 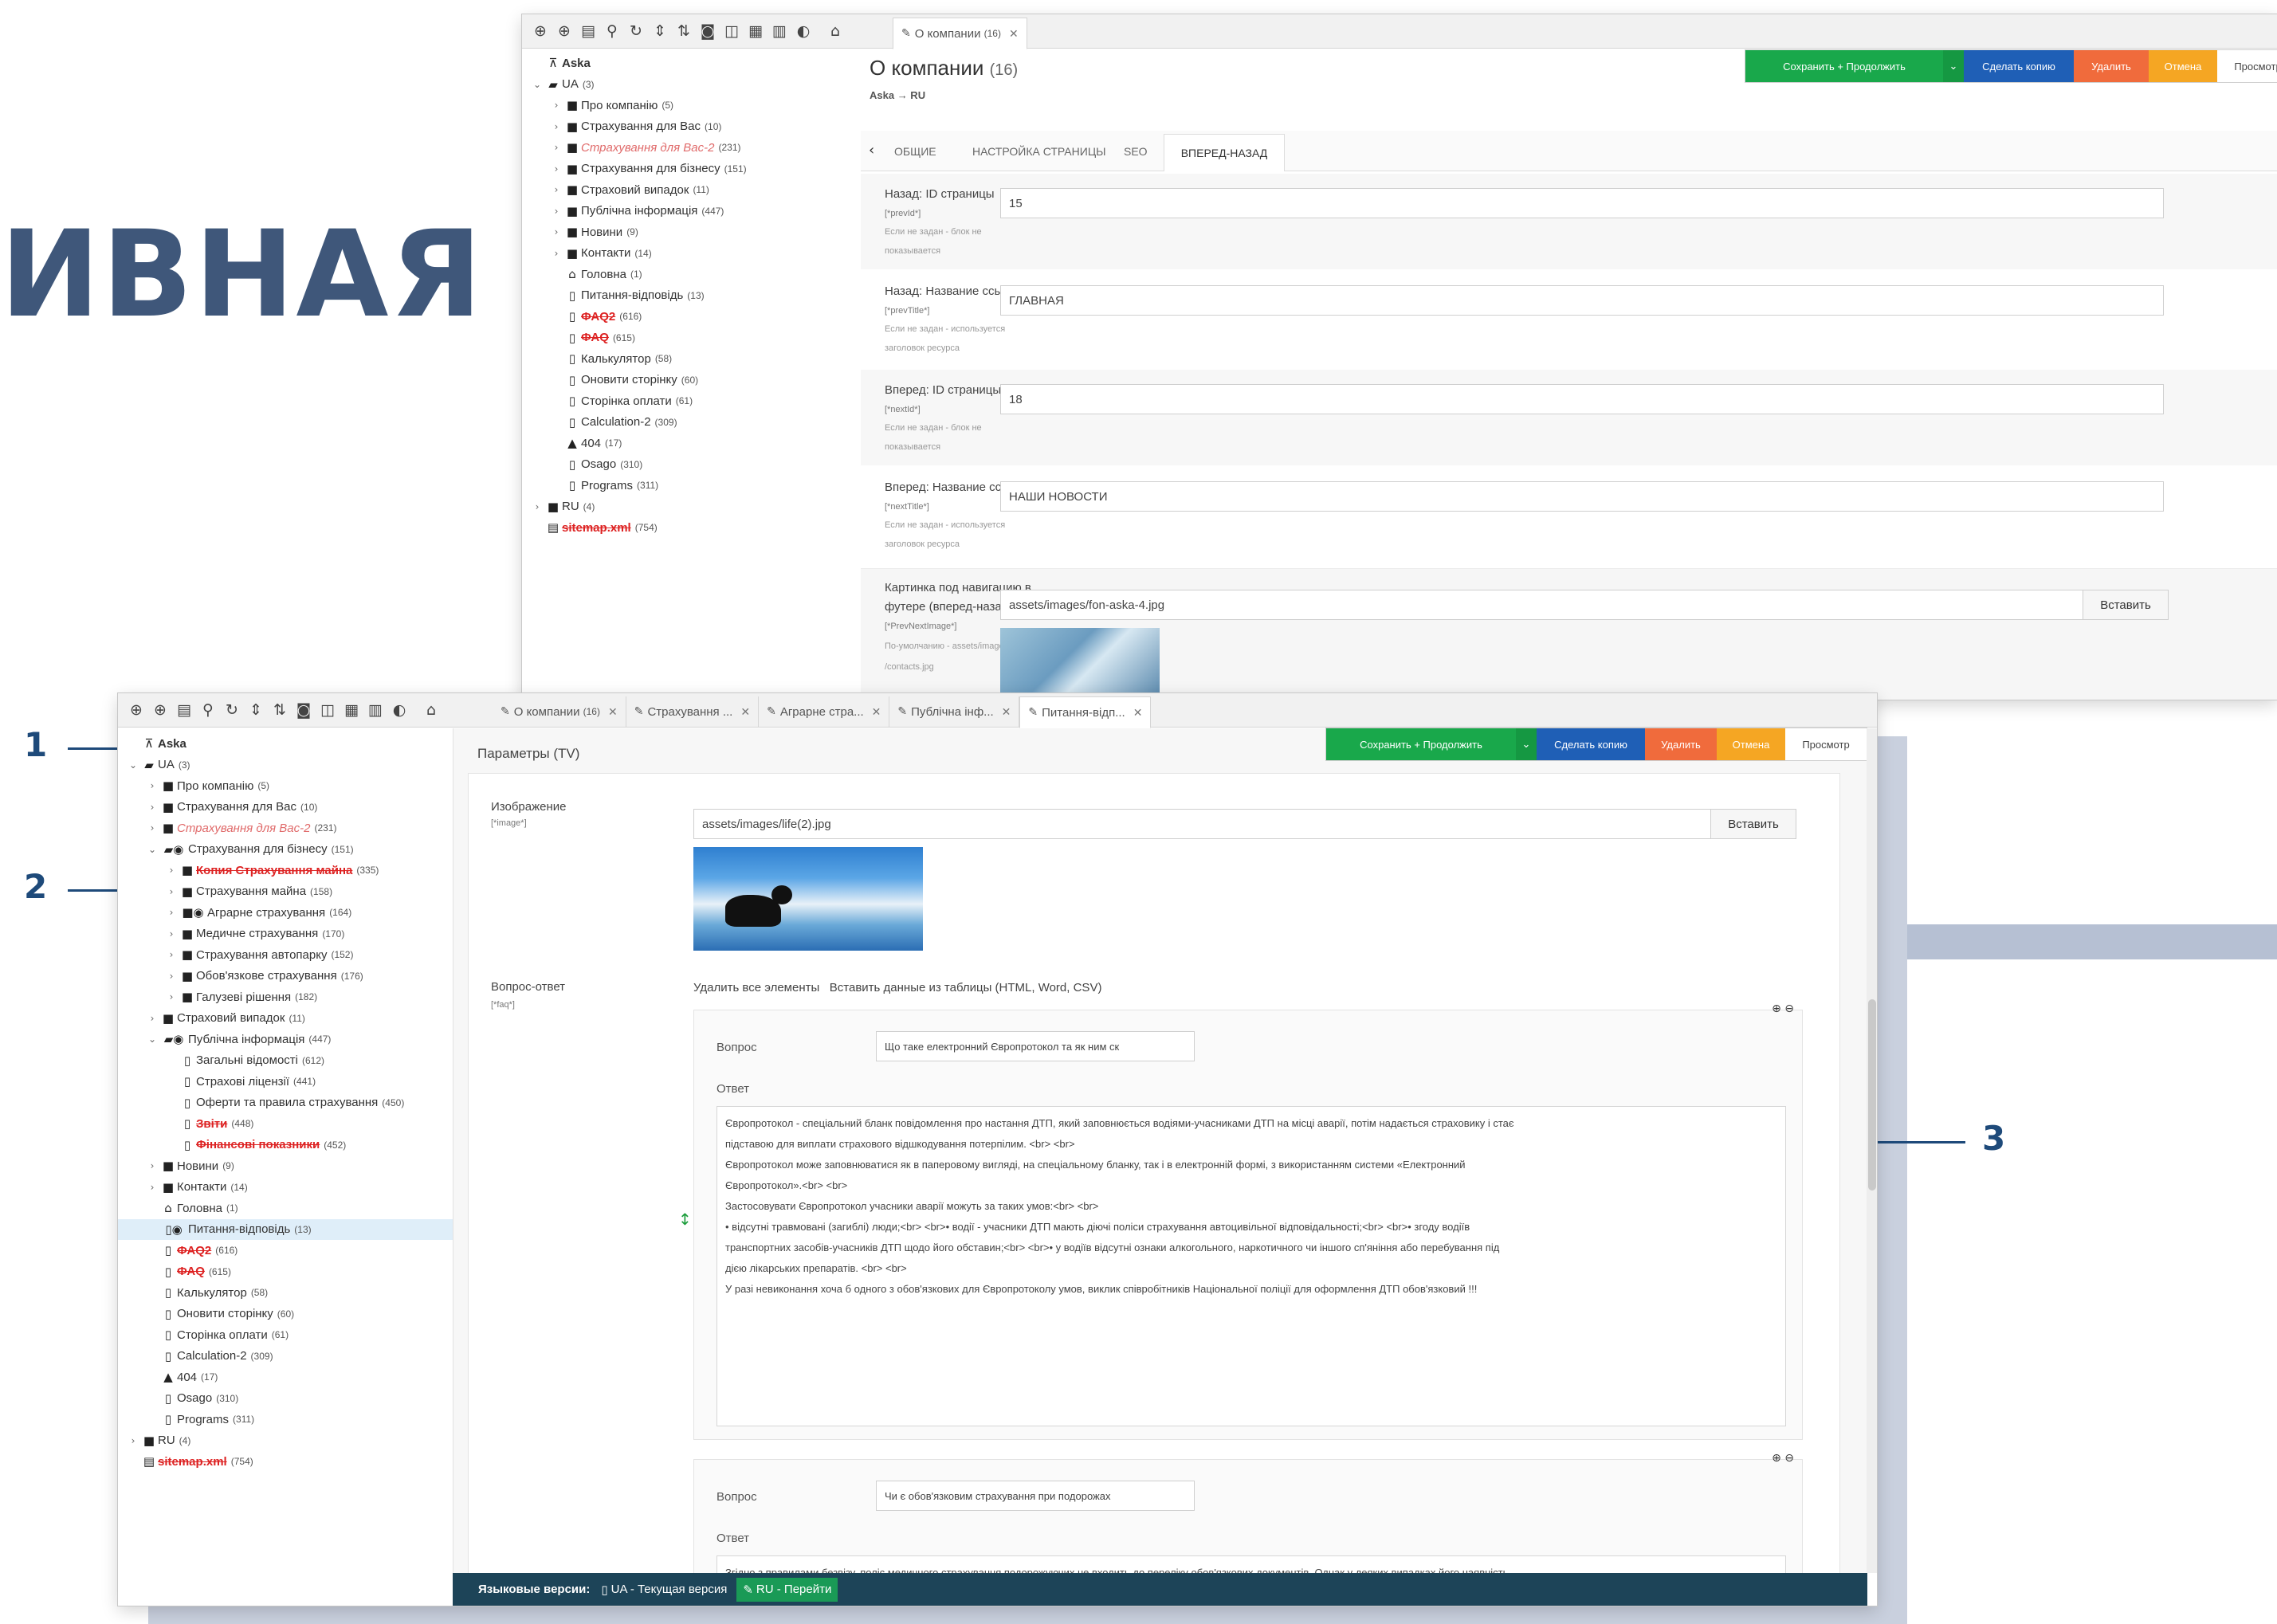 What do you see at coordinates (1224, 152) in the screenshot?
I see `subtab-prev-next: ВПЕРЕД-НАЗАД` at bounding box center [1224, 152].